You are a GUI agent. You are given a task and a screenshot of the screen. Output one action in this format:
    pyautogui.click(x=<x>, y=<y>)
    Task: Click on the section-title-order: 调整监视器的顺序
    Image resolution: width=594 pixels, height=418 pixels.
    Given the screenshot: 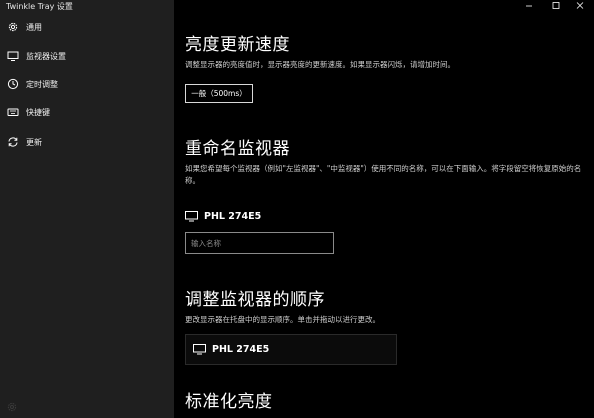 What is the action you would take?
    pyautogui.click(x=255, y=300)
    